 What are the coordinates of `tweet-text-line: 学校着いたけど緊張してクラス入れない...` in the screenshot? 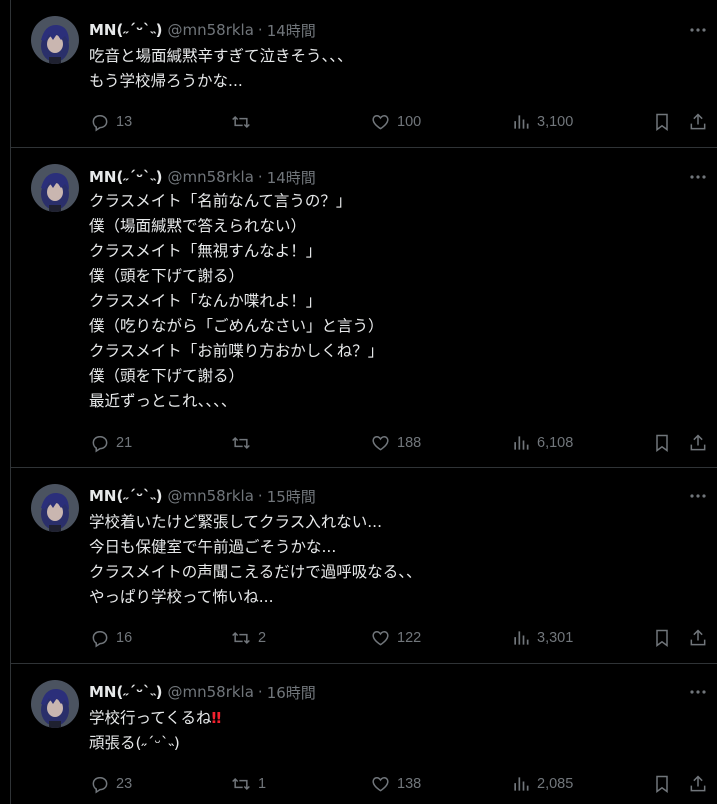 It's located at (236, 522).